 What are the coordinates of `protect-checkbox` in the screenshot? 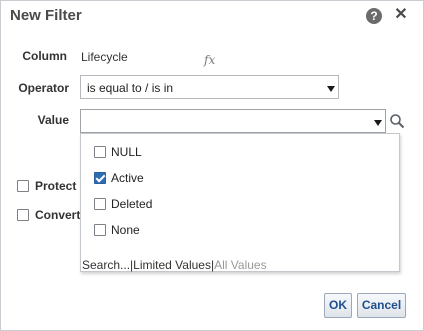 It's located at (23, 186).